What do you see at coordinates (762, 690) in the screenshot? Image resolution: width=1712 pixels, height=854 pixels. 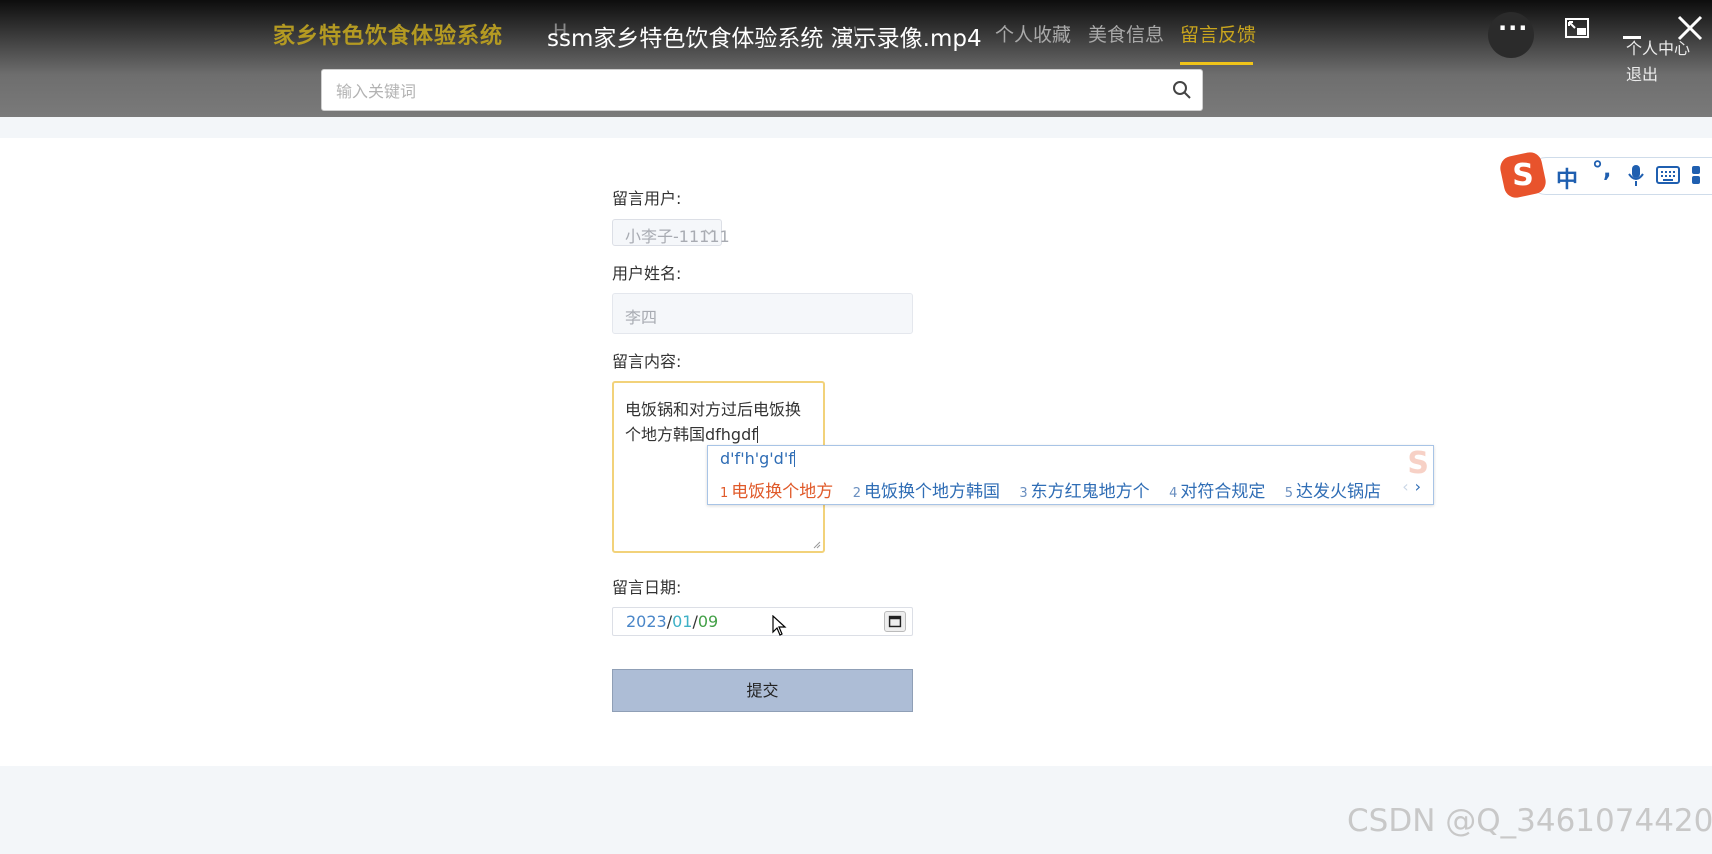 I see `submit-button: 提交` at bounding box center [762, 690].